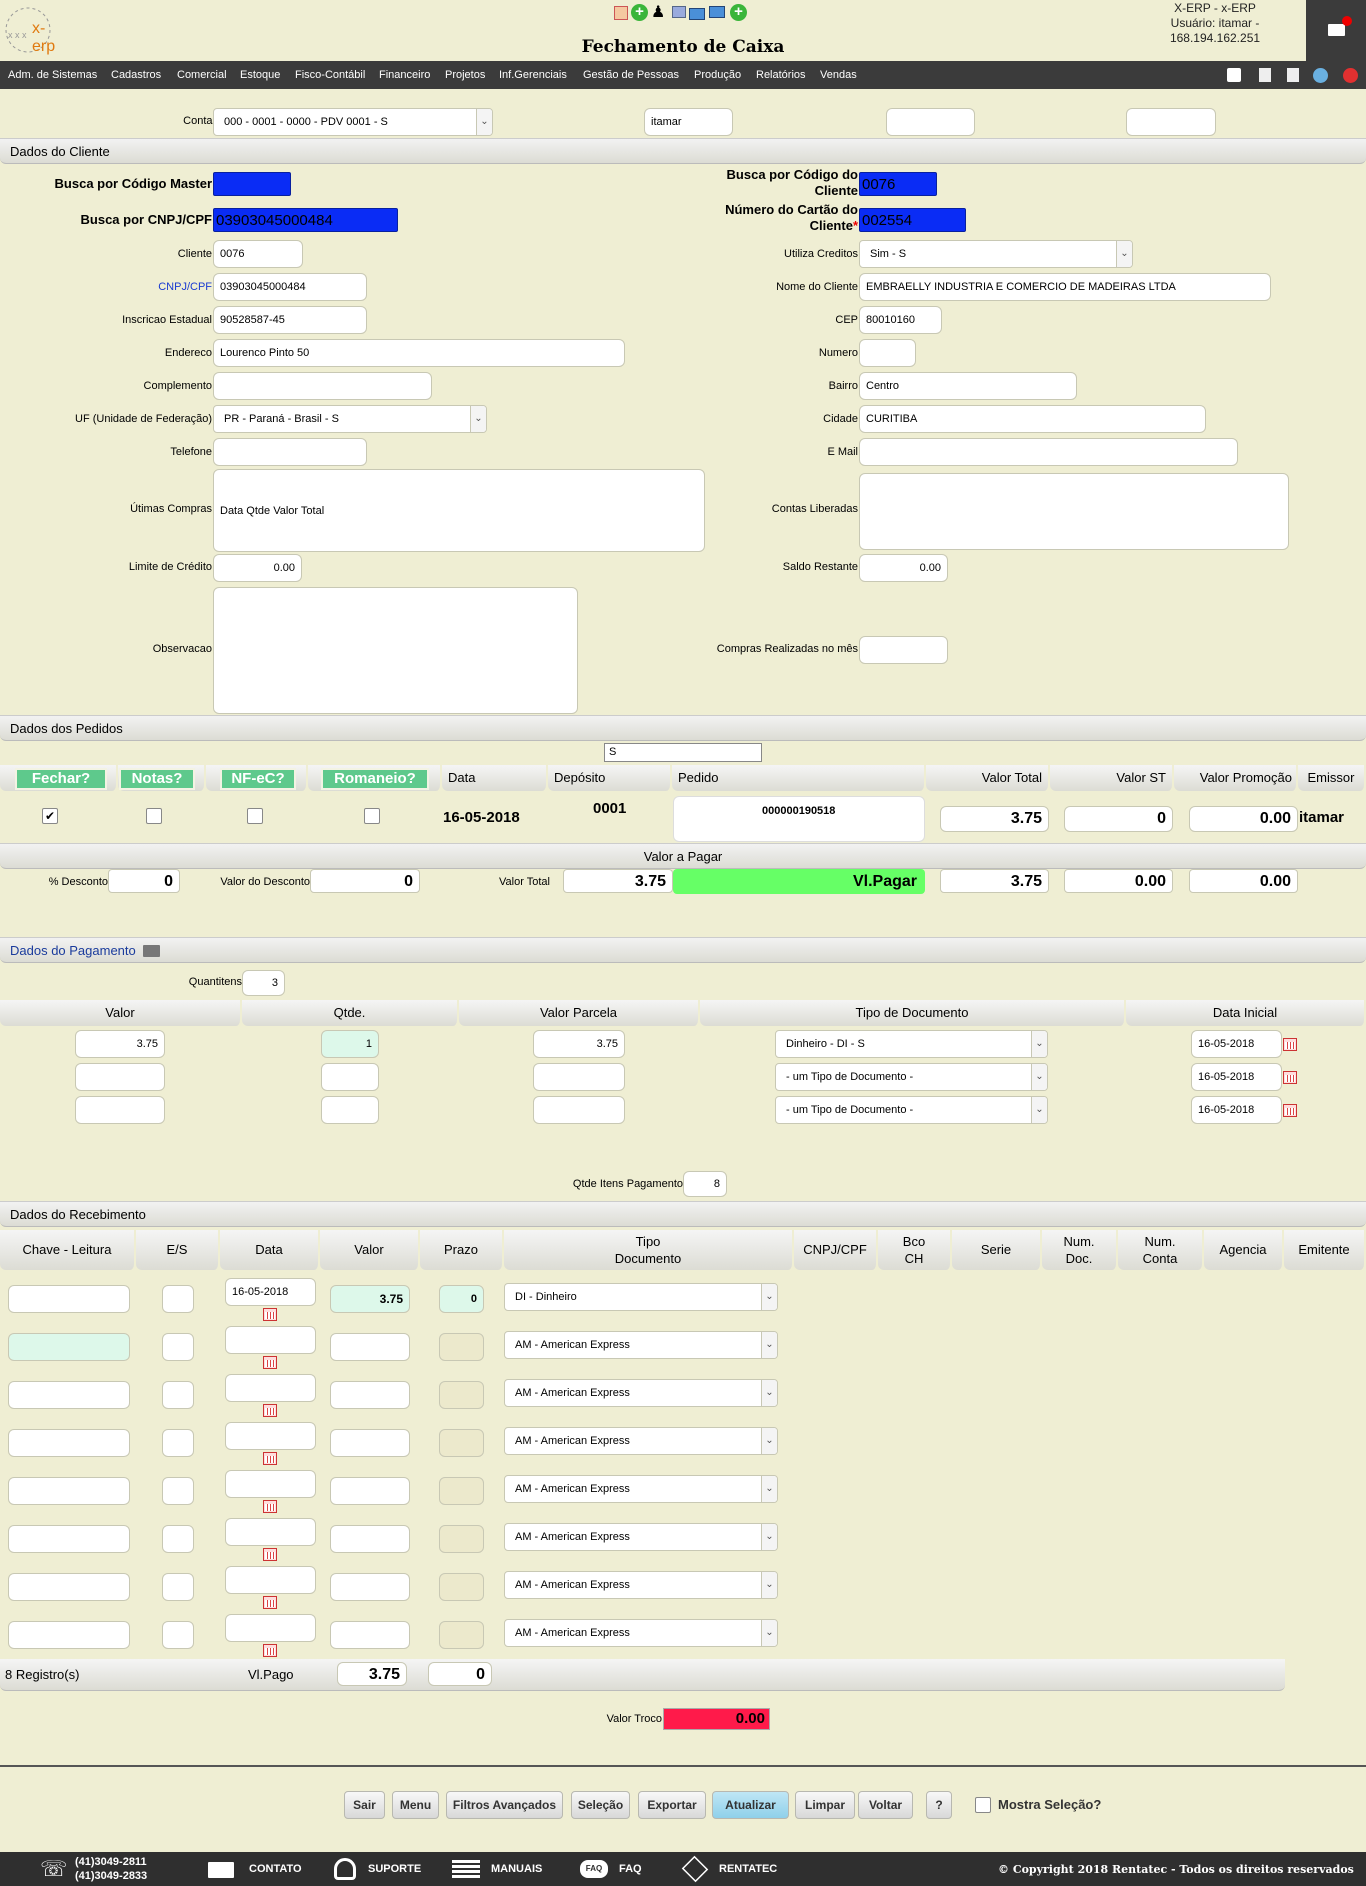 The height and width of the screenshot is (1886, 1366). What do you see at coordinates (641, 1537) in the screenshot?
I see `rec-tipo-6: AM - American Express ⌄` at bounding box center [641, 1537].